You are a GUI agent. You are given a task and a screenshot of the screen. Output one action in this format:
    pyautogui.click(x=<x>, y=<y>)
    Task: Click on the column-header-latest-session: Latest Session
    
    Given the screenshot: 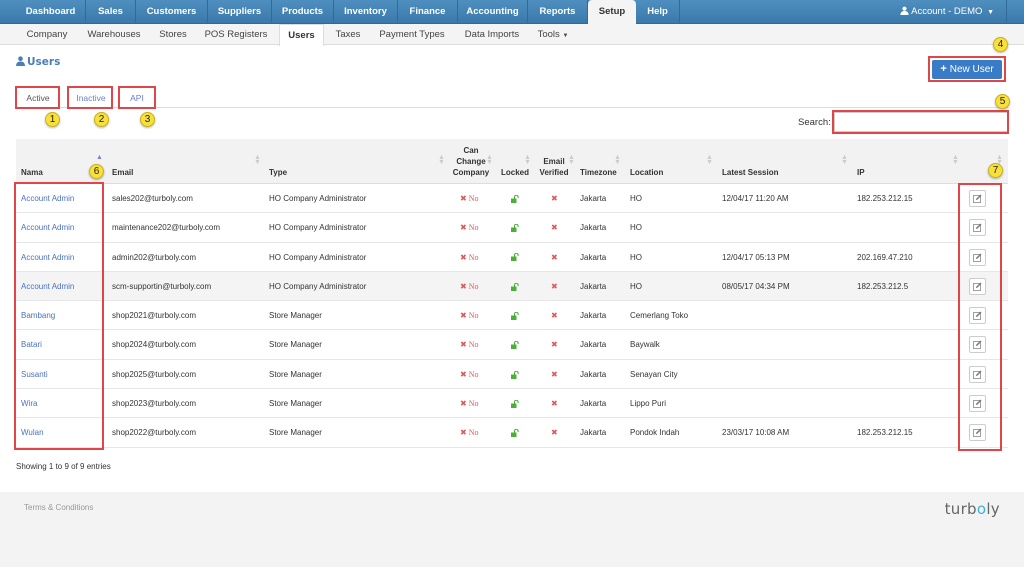 What is the action you would take?
    pyautogui.click(x=750, y=172)
    